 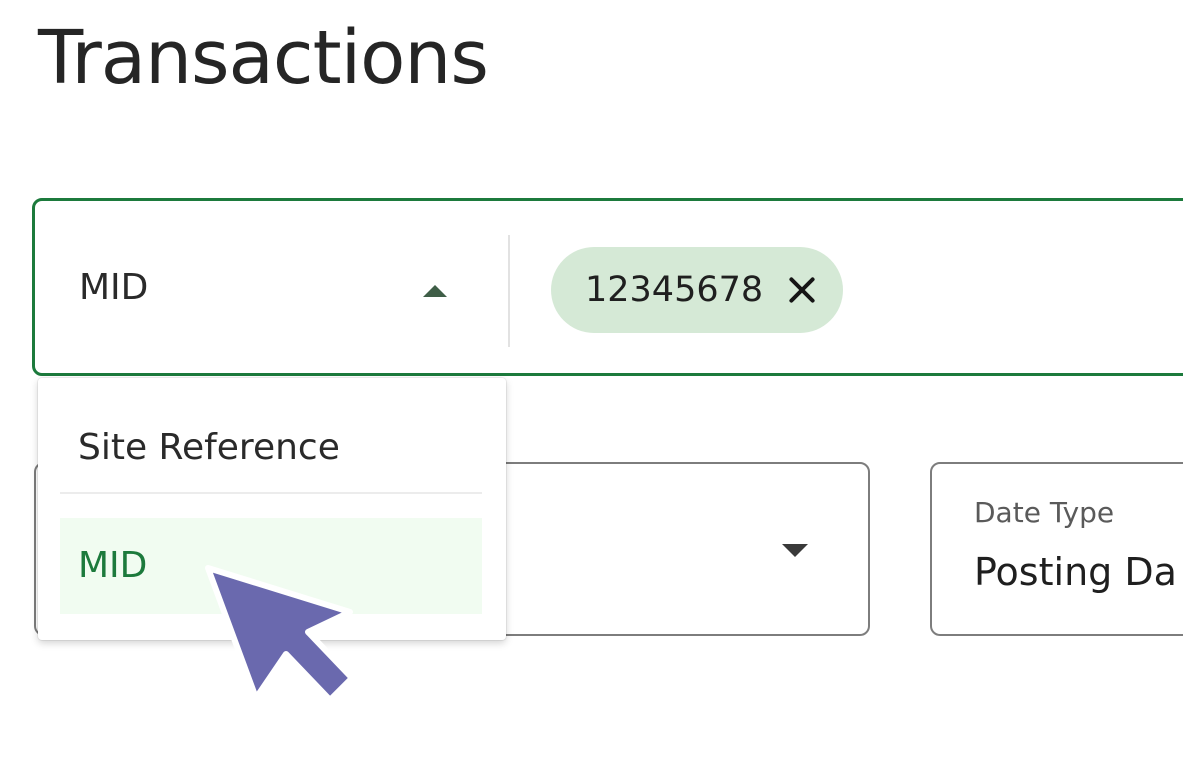 What do you see at coordinates (795, 550) in the screenshot?
I see `caret-down-icon` at bounding box center [795, 550].